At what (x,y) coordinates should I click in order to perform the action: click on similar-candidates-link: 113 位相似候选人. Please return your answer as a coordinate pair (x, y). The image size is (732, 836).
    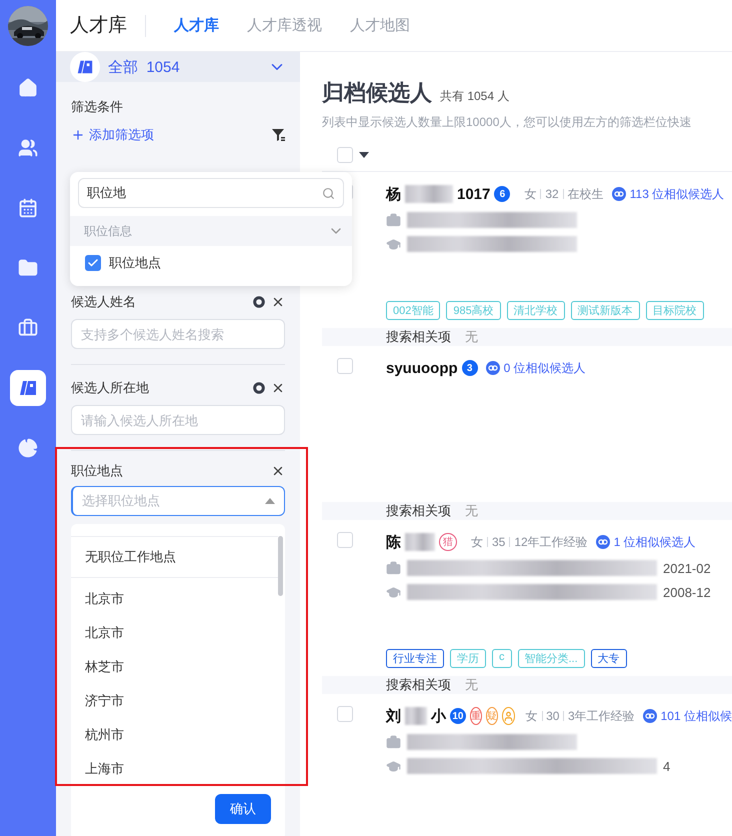
    Looking at the image, I should click on (668, 194).